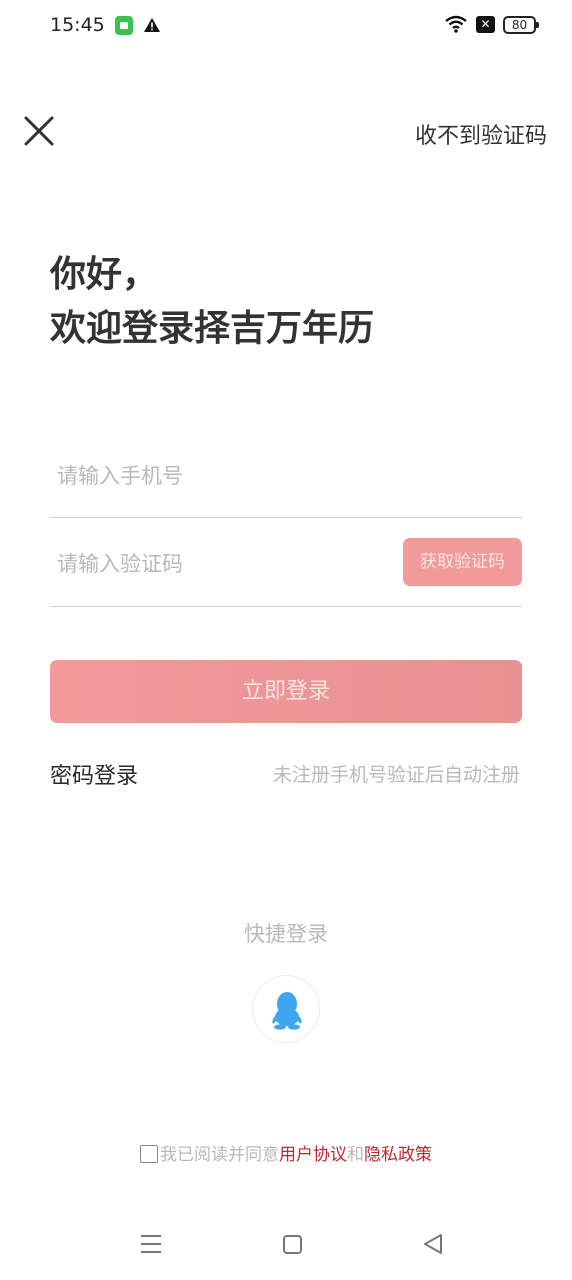  I want to click on user-agreement-link: 用户协议, so click(313, 1155).